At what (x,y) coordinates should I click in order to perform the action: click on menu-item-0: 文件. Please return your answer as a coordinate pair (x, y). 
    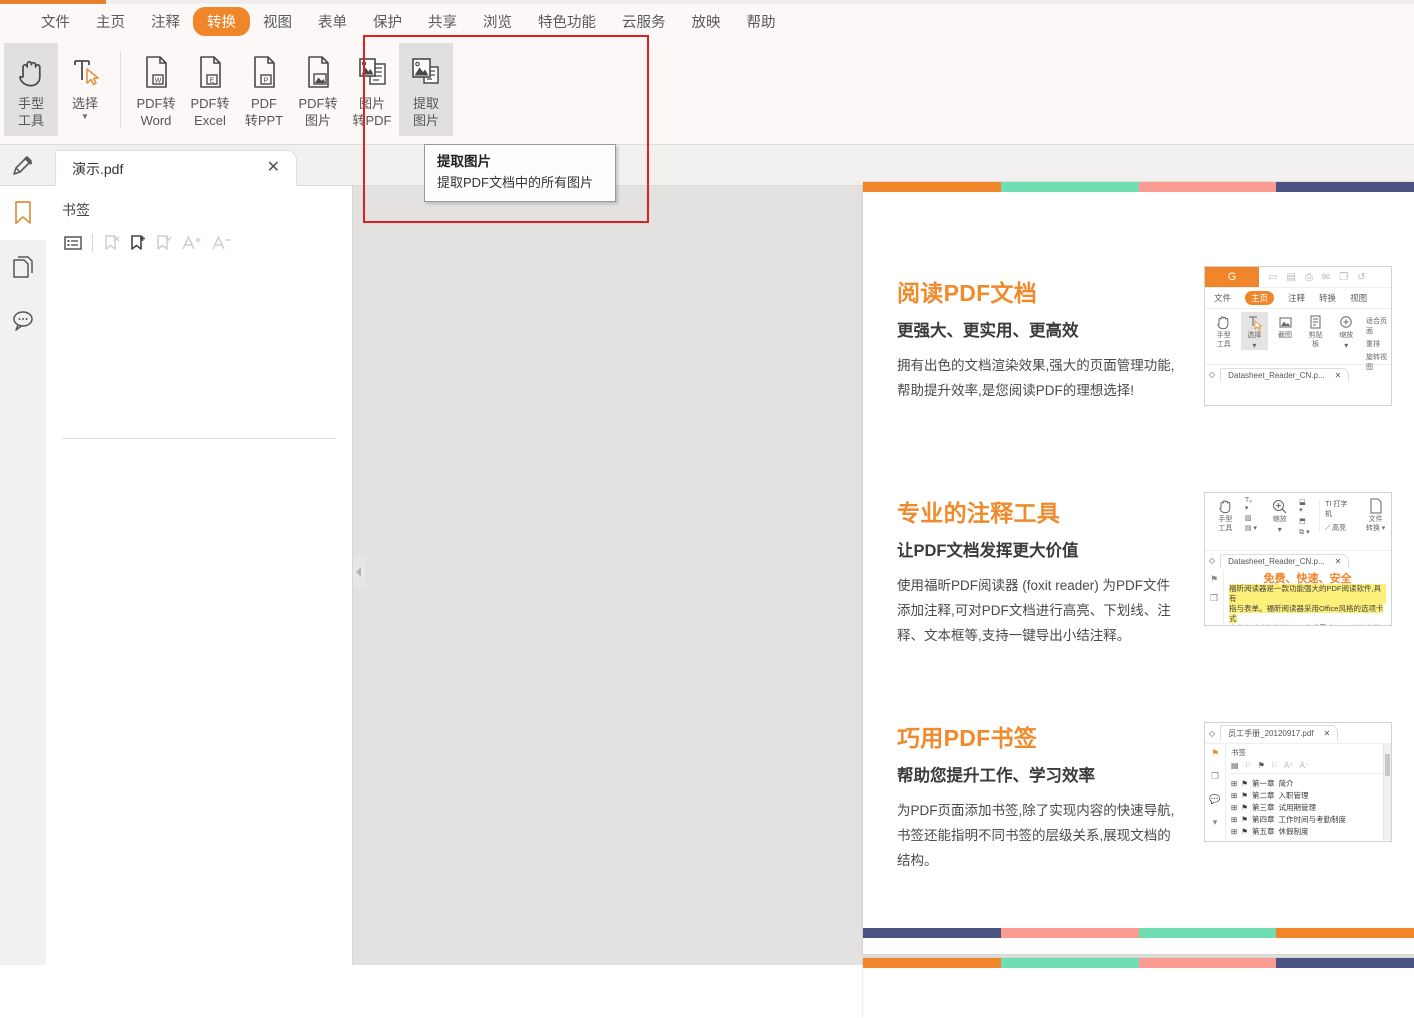
    Looking at the image, I should click on (55, 21).